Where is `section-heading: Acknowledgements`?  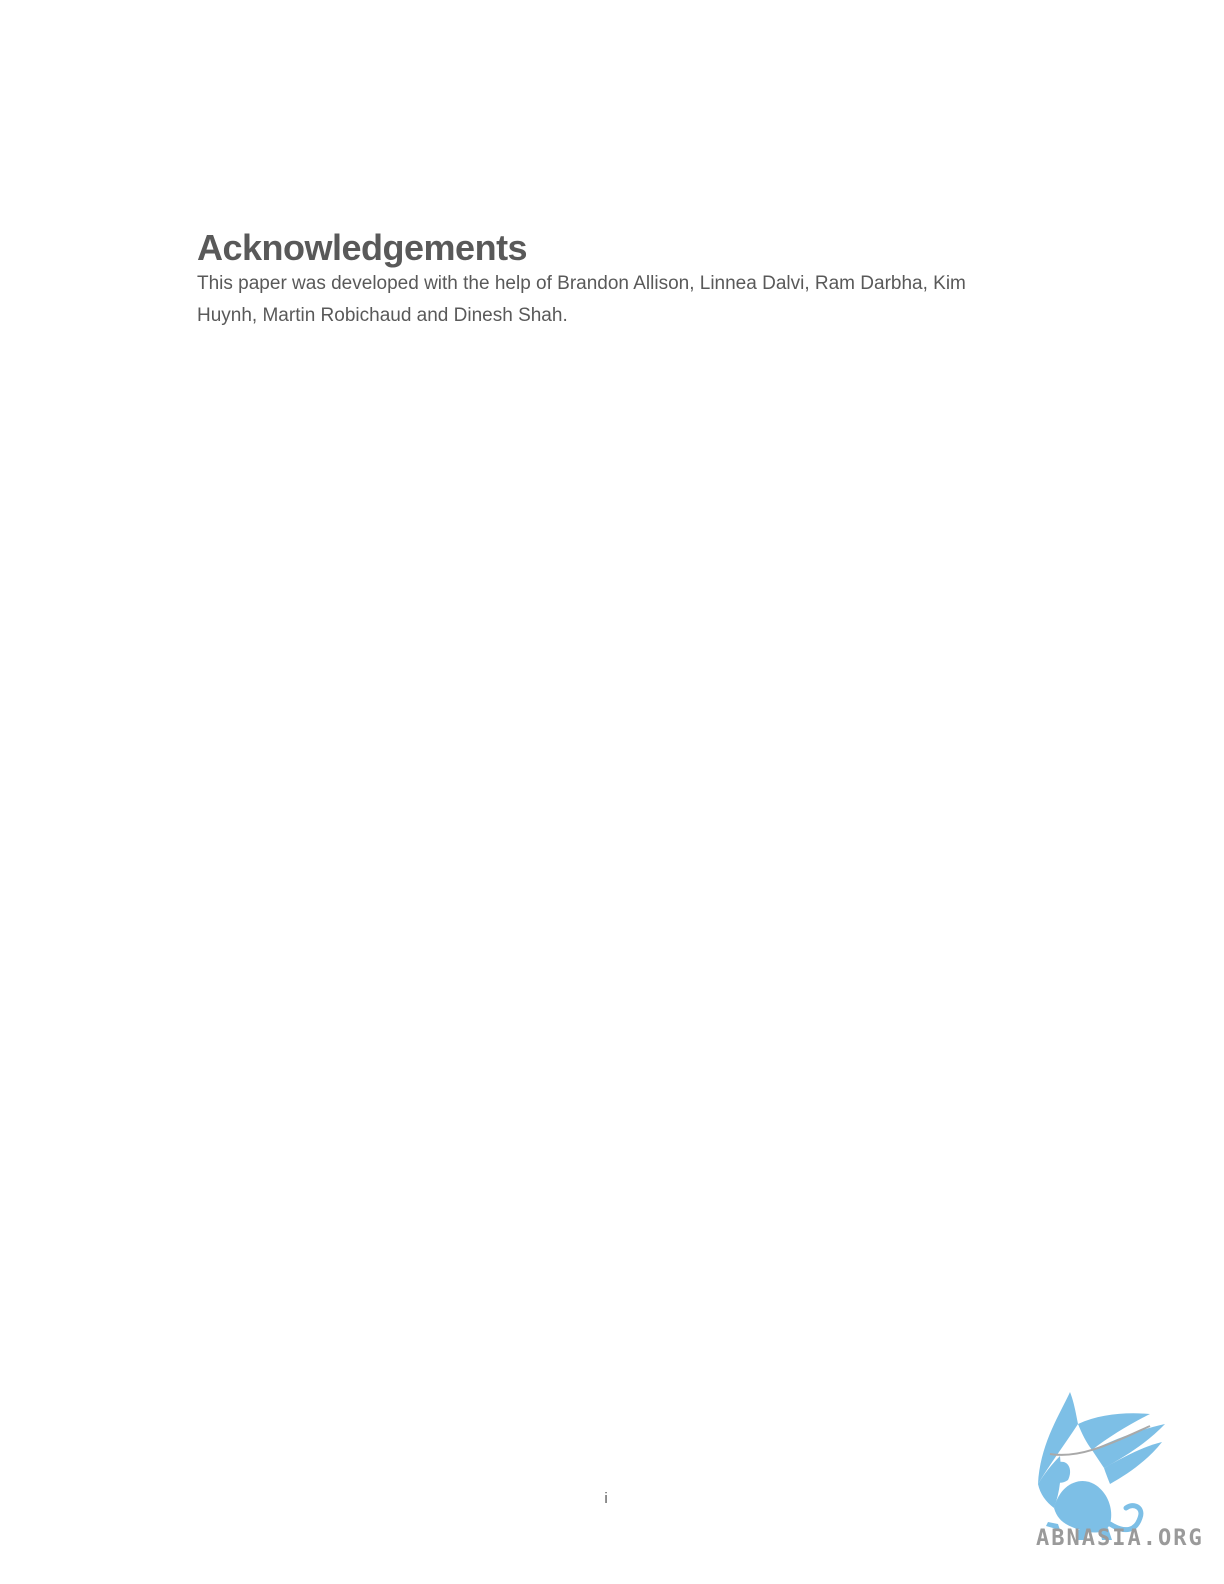
section-heading: Acknowledgements is located at coordinates (362, 247).